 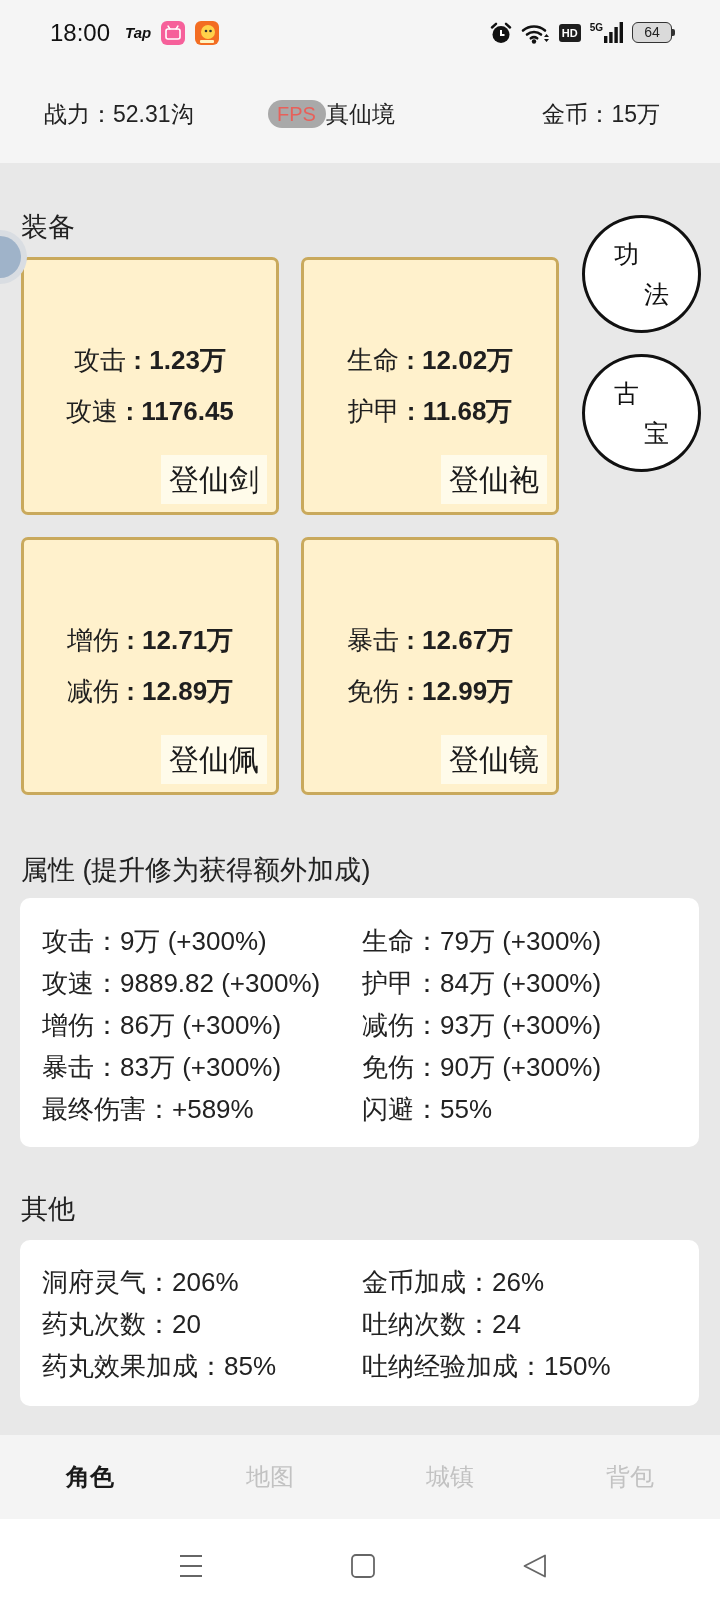 I want to click on network-type: 5G, so click(x=596, y=27).